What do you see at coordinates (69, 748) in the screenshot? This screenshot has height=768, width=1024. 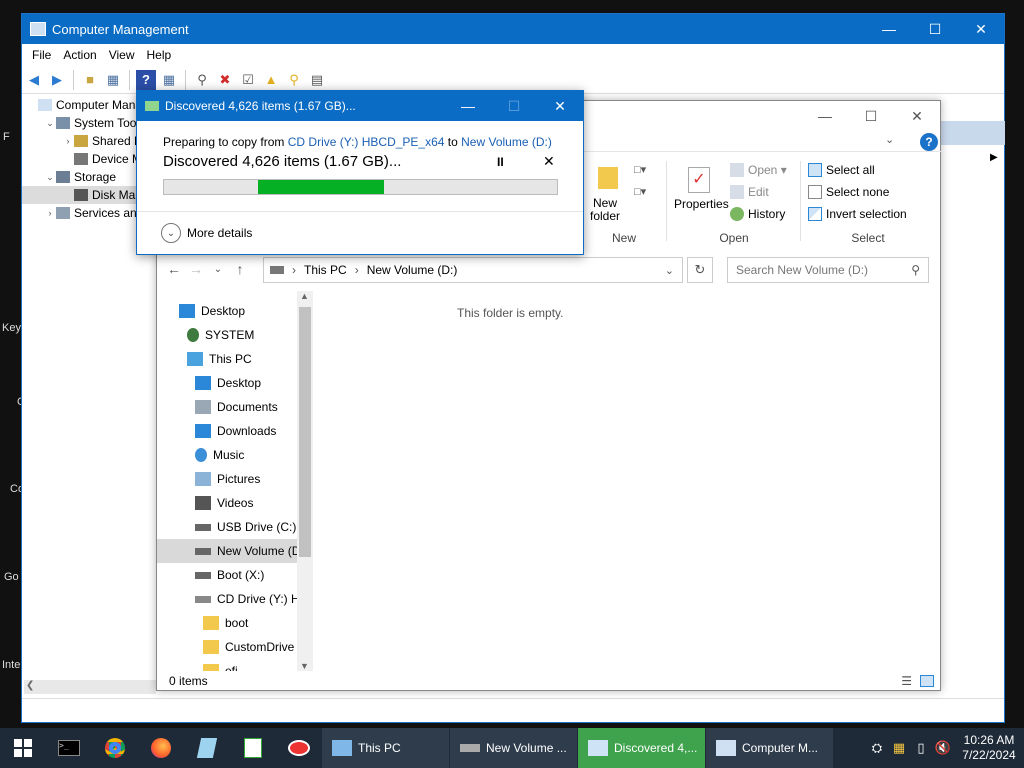 I see `command-prompt-icon: >_` at bounding box center [69, 748].